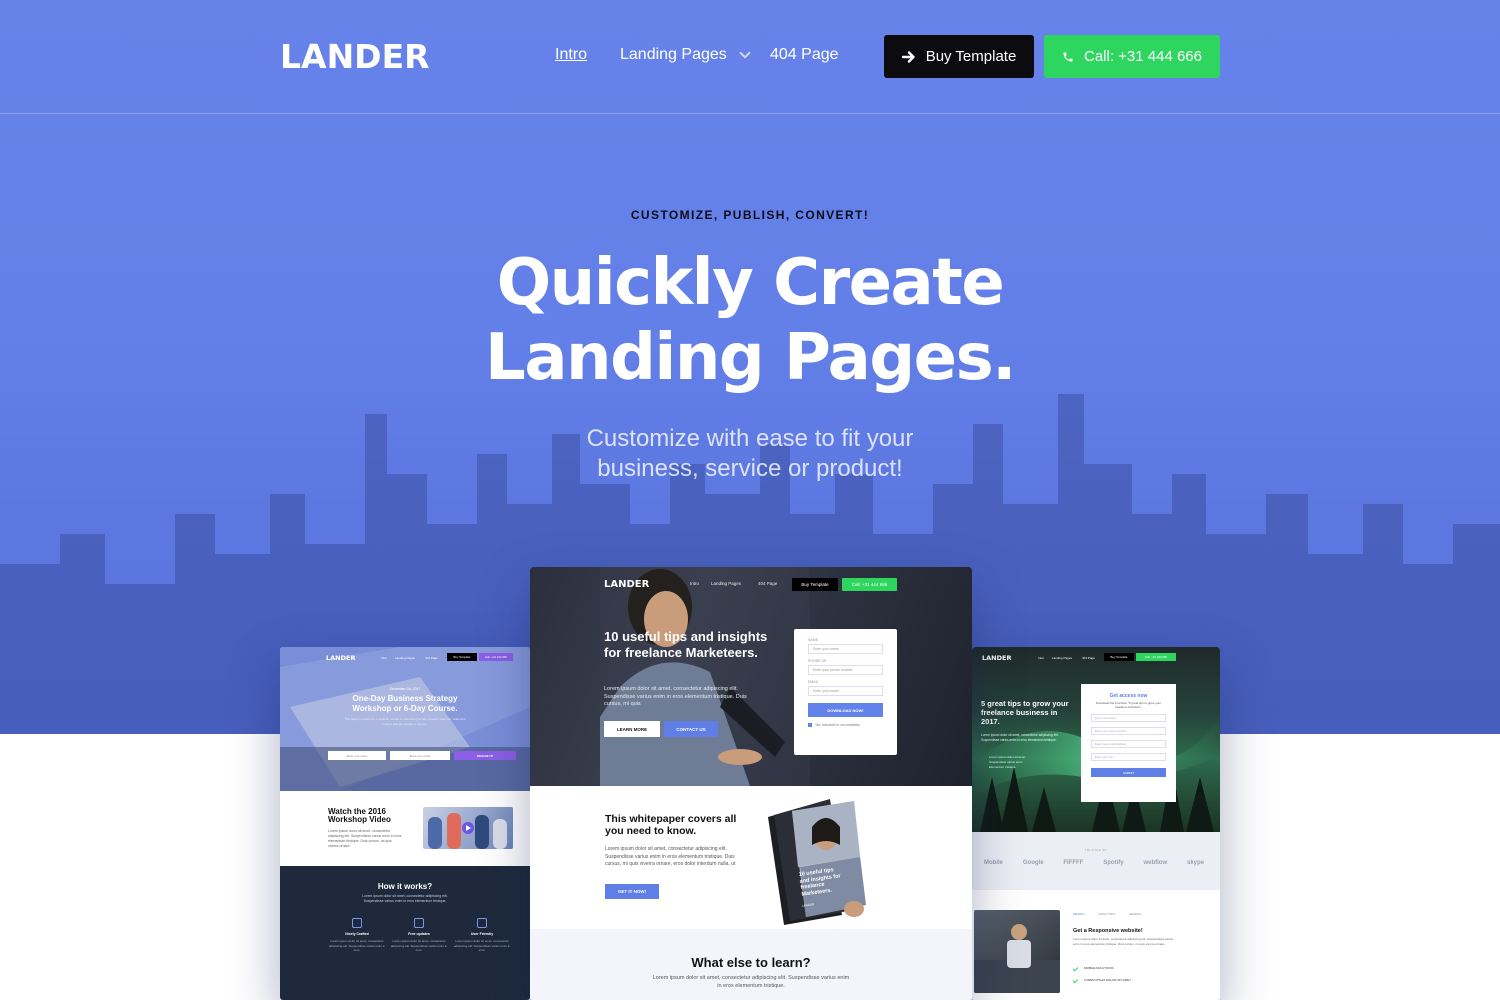 This screenshot has height=1000, width=1500. Describe the element at coordinates (1093, 968) in the screenshot. I see `check-item: MOBILE SOLUTIONS` at that location.